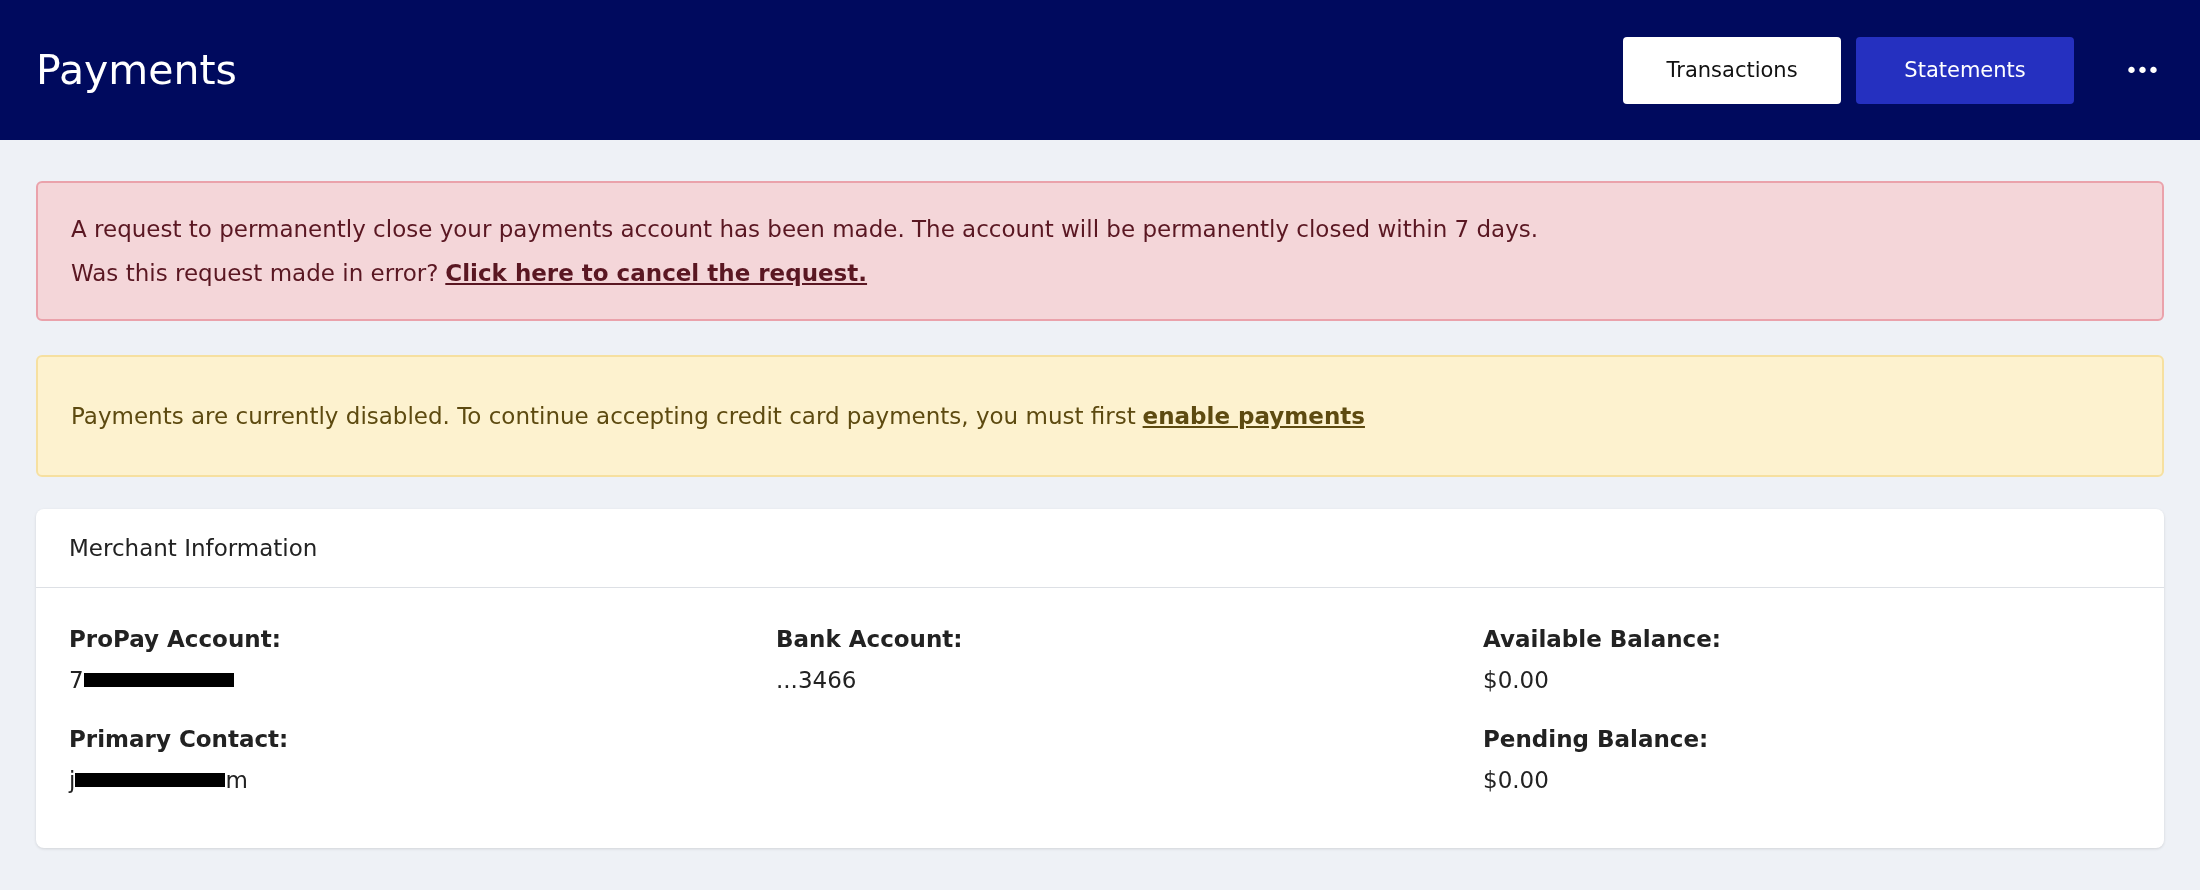 This screenshot has height=890, width=2200. I want to click on field-label: ProPay Account:, so click(175, 639).